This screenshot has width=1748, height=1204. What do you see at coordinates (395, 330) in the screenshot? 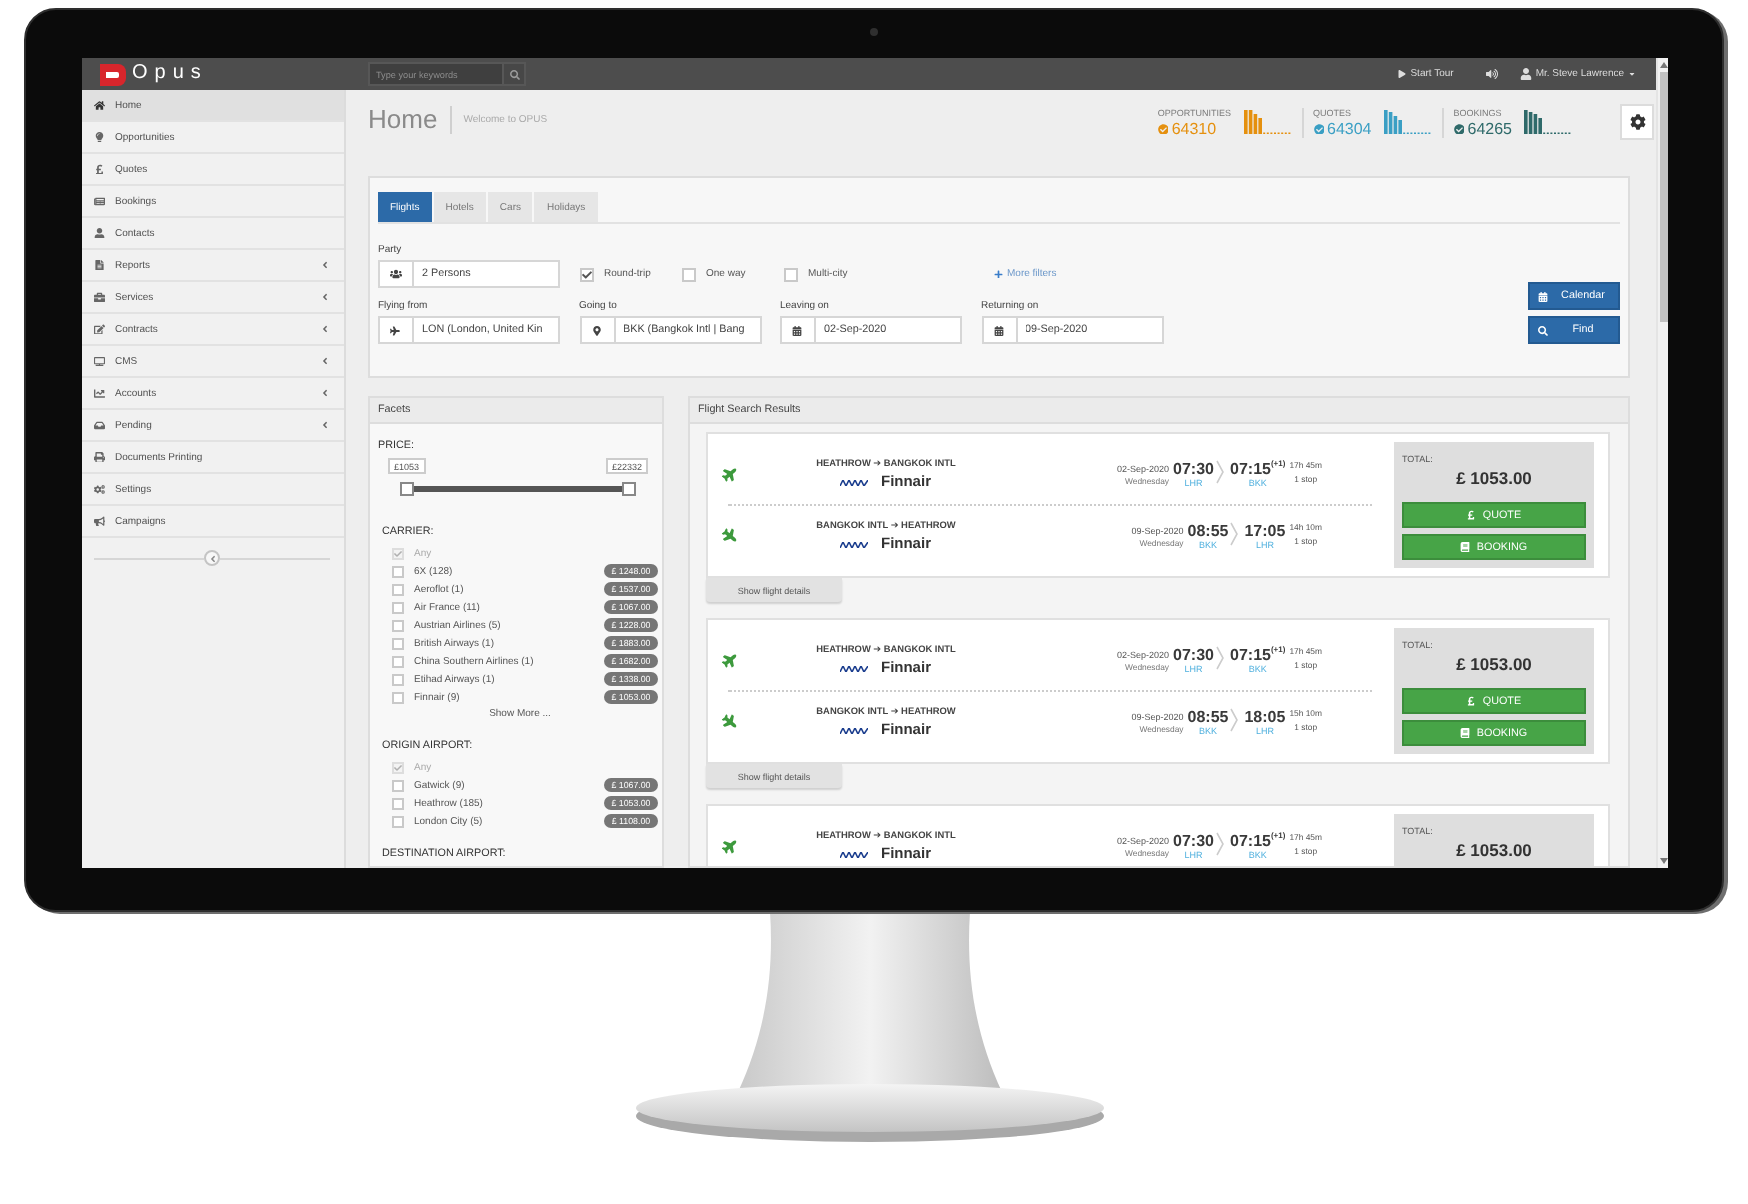
I see `plane-icon` at bounding box center [395, 330].